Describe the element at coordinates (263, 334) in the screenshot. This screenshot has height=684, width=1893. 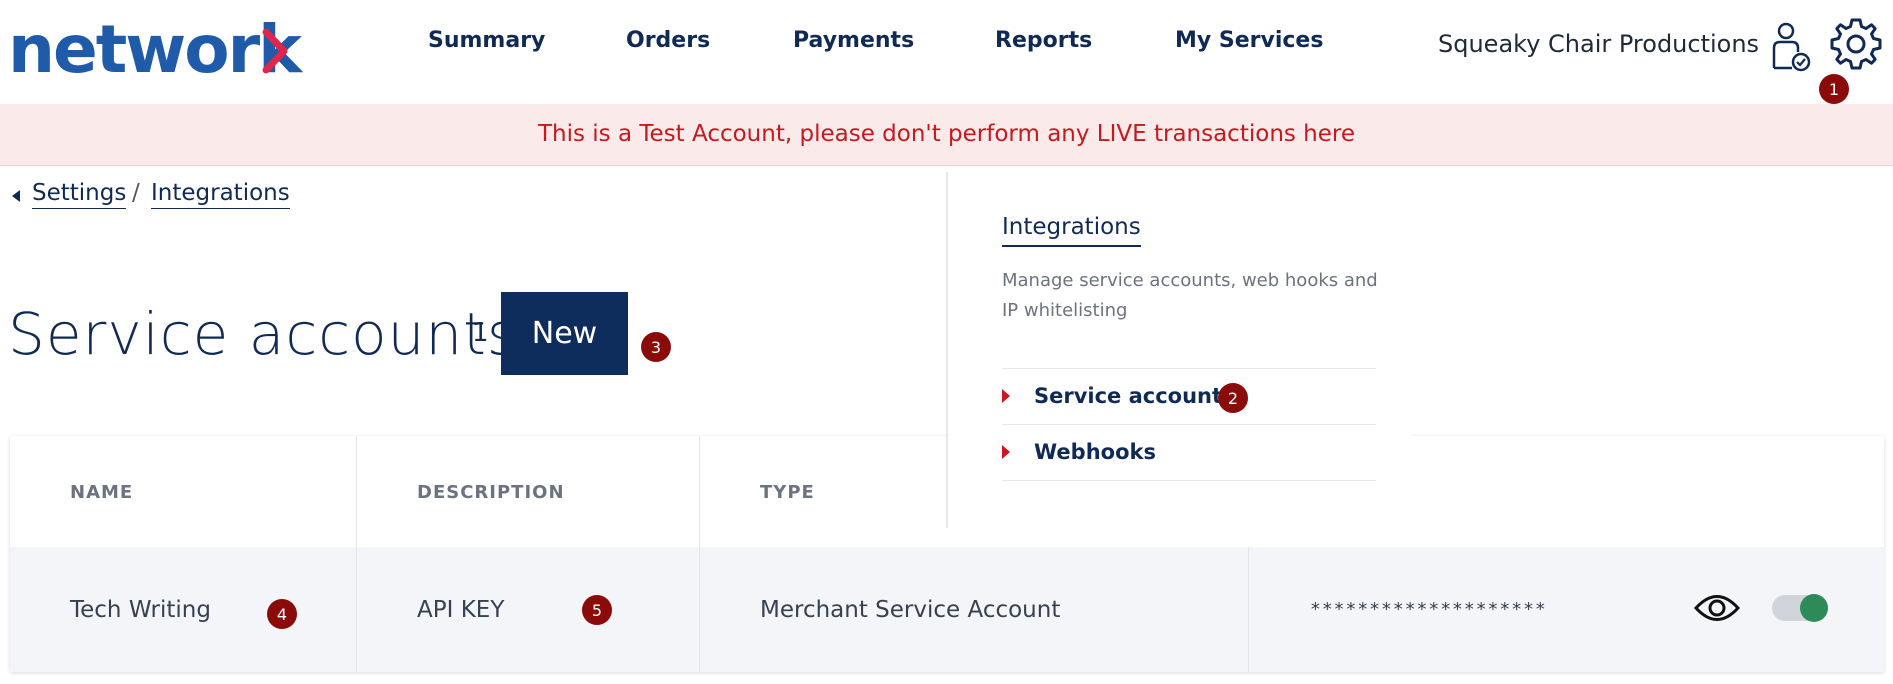
I see `page-title: Service accounts` at that location.